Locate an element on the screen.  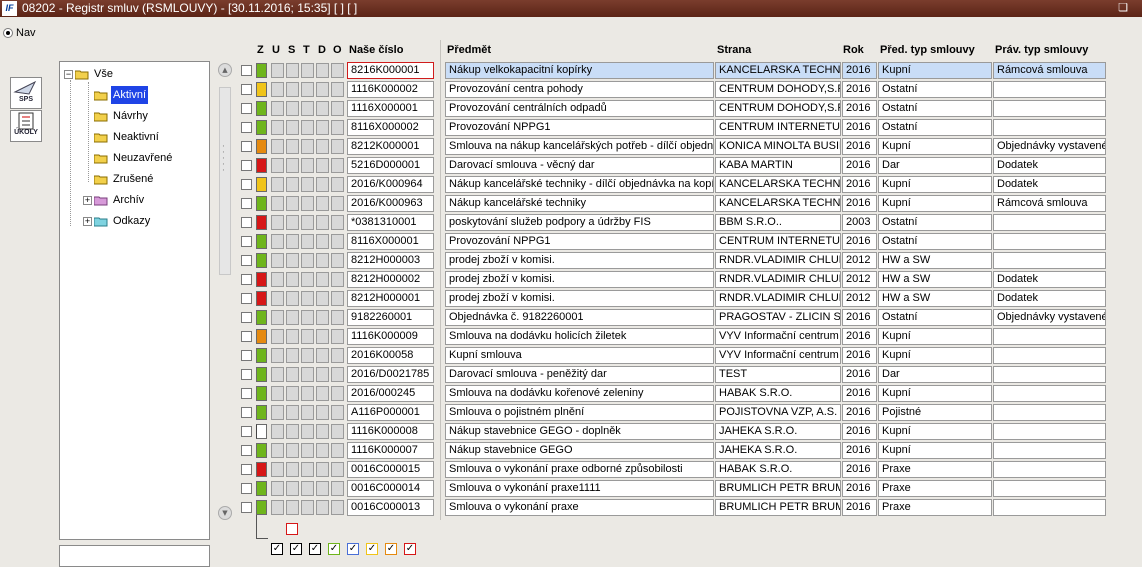
cell-prav-typ: Rámcová smlouva is located at coordinates (1049, 203).